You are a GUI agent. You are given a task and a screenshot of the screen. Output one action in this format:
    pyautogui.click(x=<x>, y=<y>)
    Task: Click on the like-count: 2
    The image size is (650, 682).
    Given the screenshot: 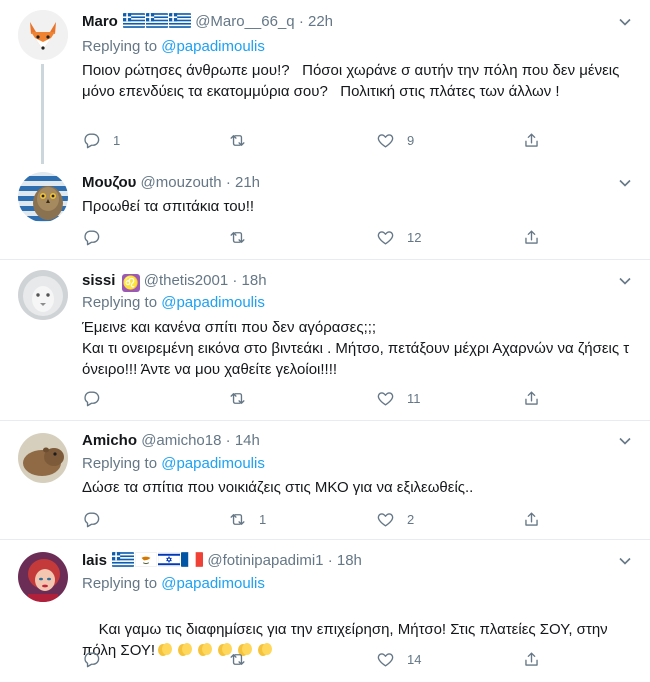 What is the action you would take?
    pyautogui.click(x=411, y=519)
    